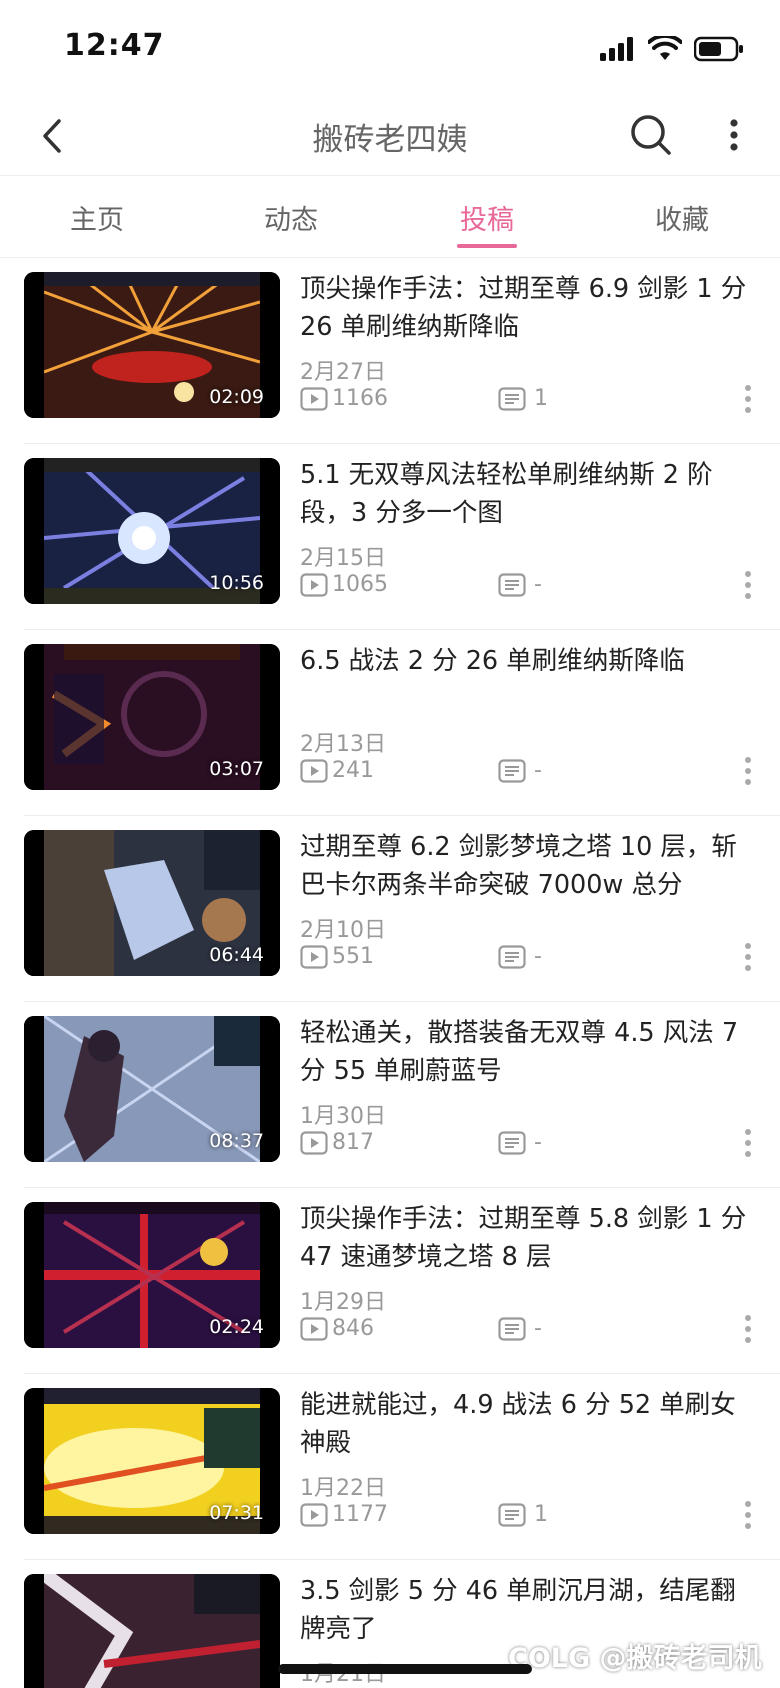  I want to click on play-count-value: 1166, so click(360, 398).